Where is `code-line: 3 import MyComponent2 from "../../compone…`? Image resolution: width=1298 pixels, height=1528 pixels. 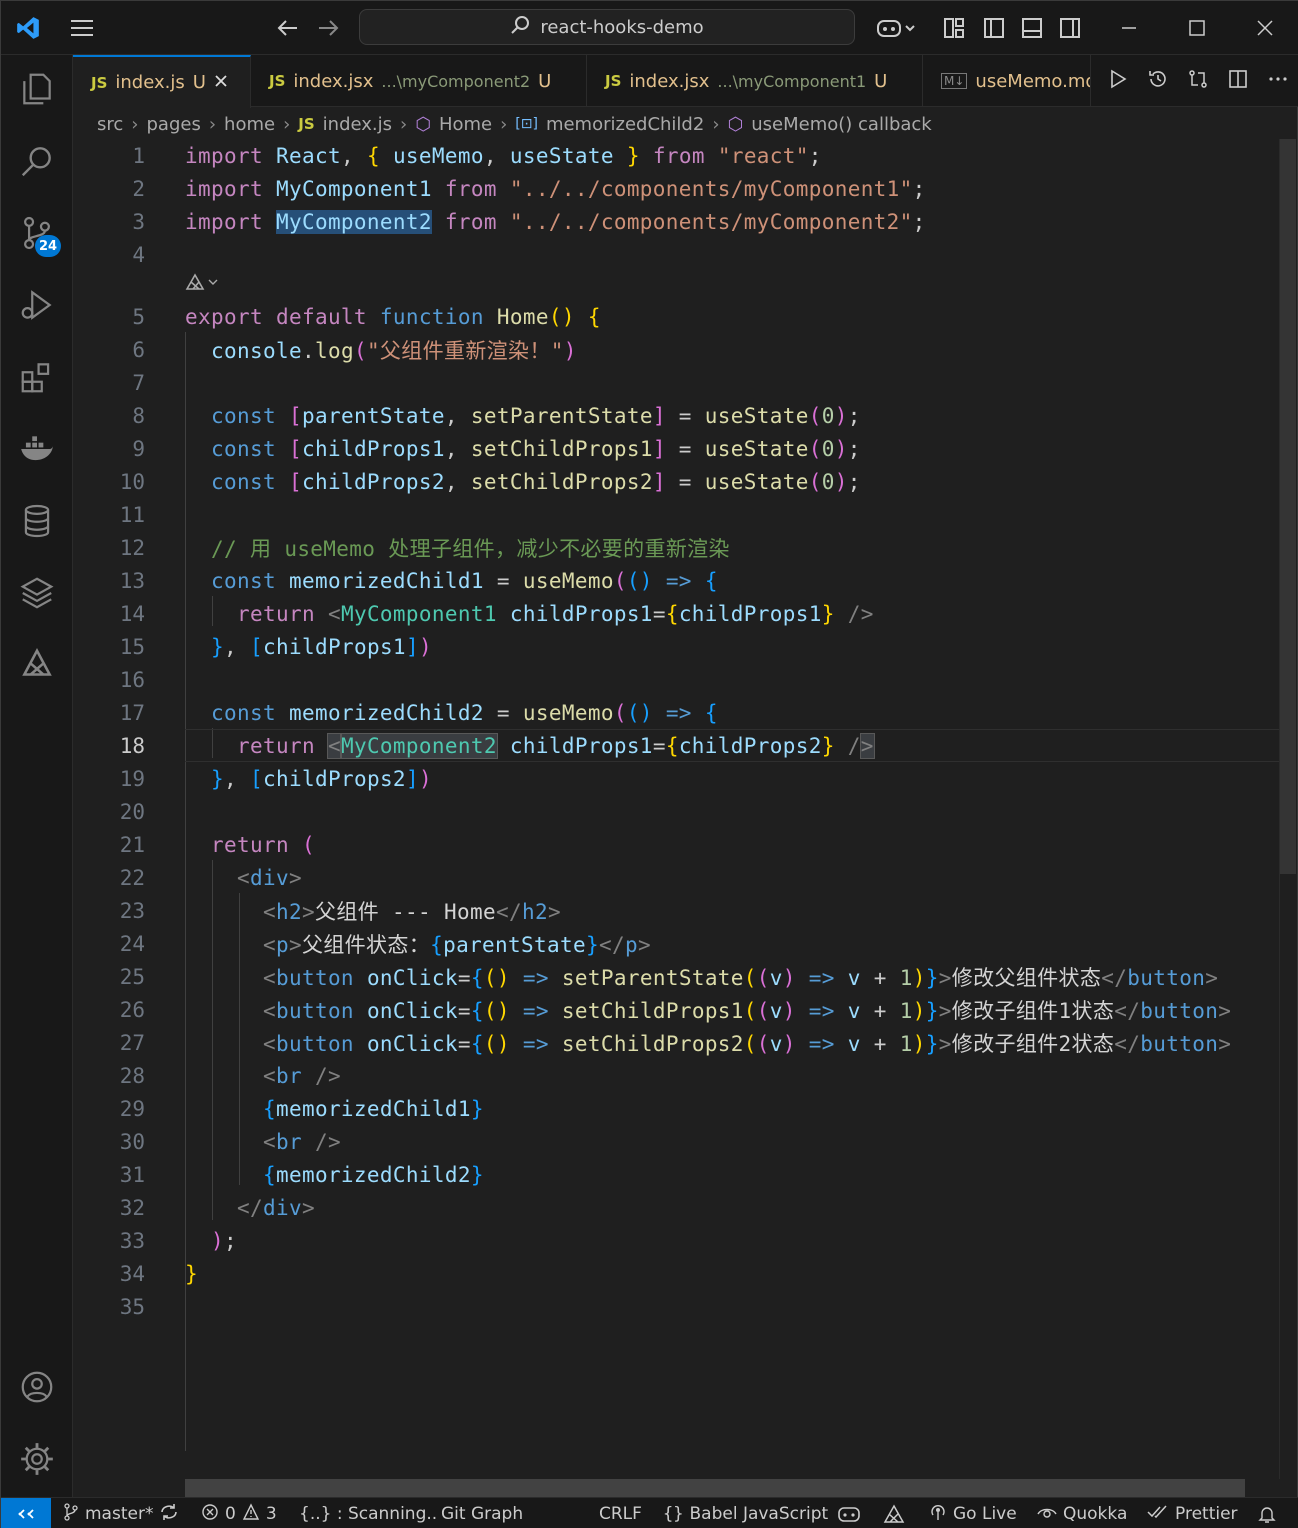
code-line: 3 import MyComponent2 from "../../compone… is located at coordinates (529, 221).